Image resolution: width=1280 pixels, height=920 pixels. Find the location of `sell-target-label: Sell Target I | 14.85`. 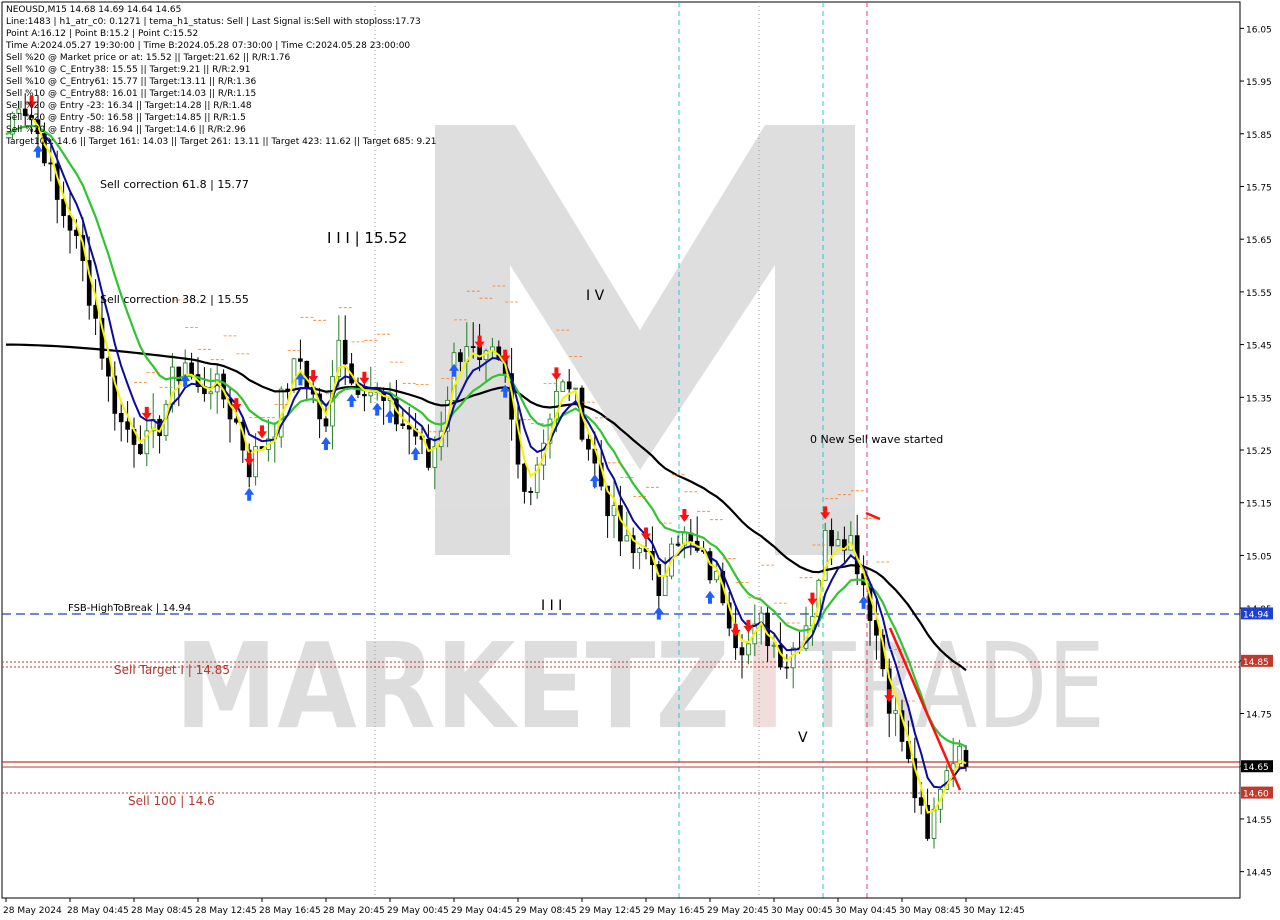

sell-target-label: Sell Target I | 14.85 is located at coordinates (172, 670).